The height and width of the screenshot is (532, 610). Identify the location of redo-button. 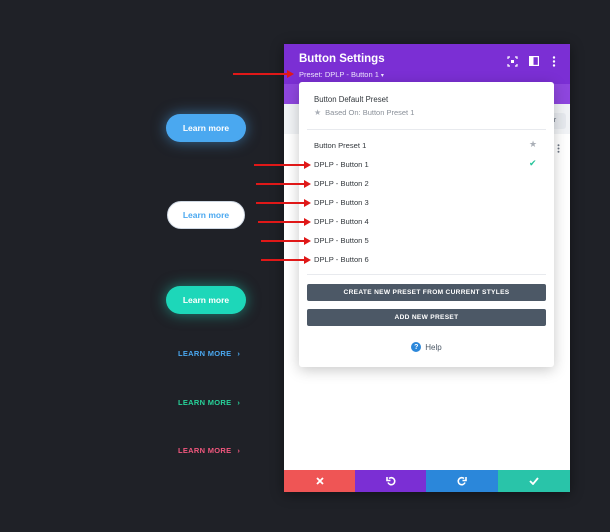
(462, 481).